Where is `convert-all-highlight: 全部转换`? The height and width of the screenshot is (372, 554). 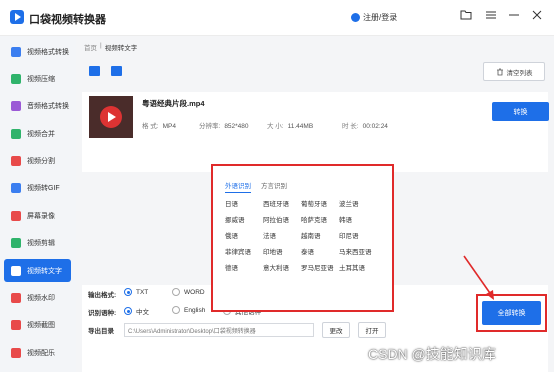
convert-all-highlight: 全部转换 is located at coordinates (511, 313).